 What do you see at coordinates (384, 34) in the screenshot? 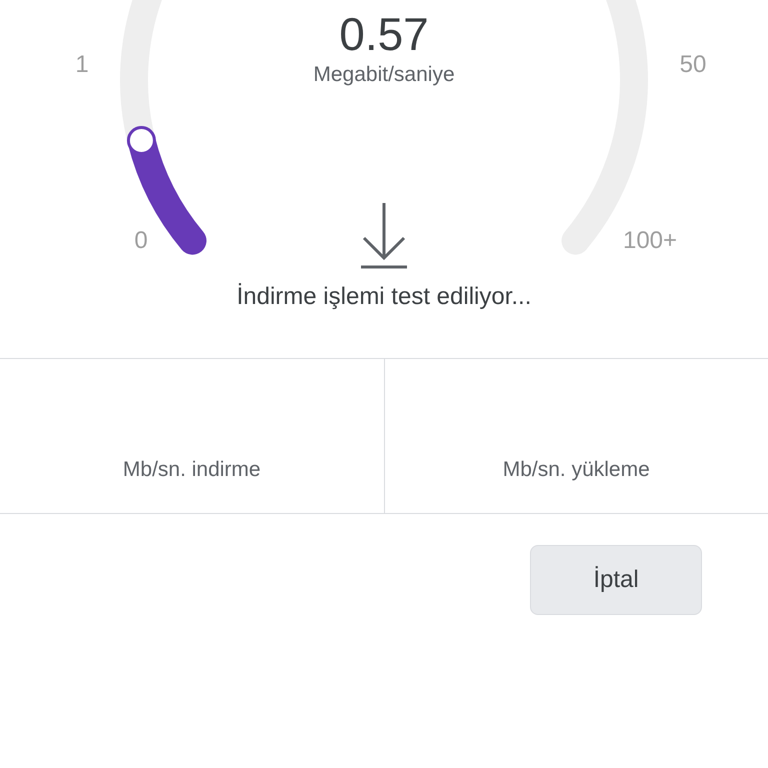
I see `speed-value: 0.57` at bounding box center [384, 34].